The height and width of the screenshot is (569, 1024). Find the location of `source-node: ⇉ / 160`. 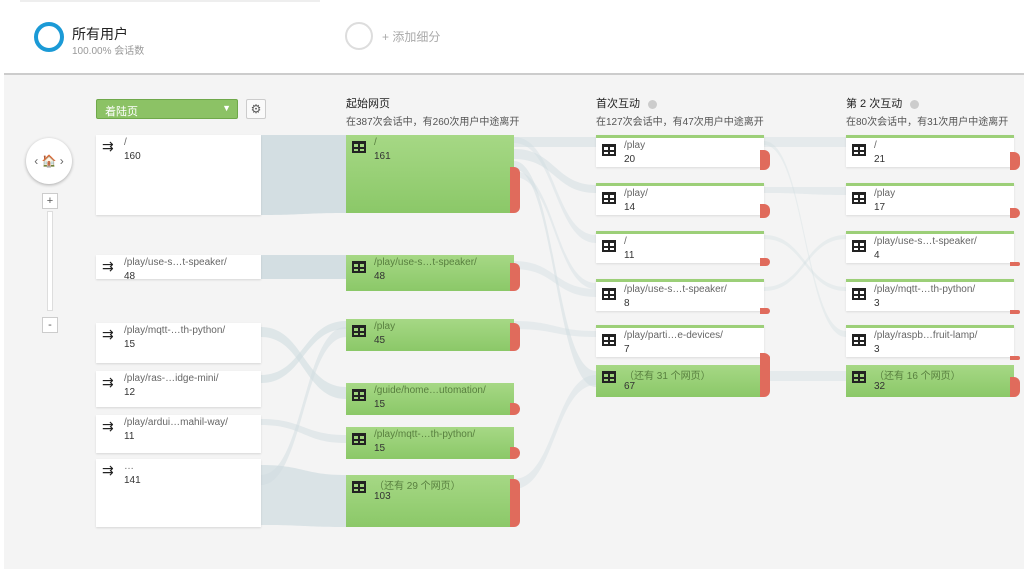

source-node: ⇉ / 160 is located at coordinates (178, 175).